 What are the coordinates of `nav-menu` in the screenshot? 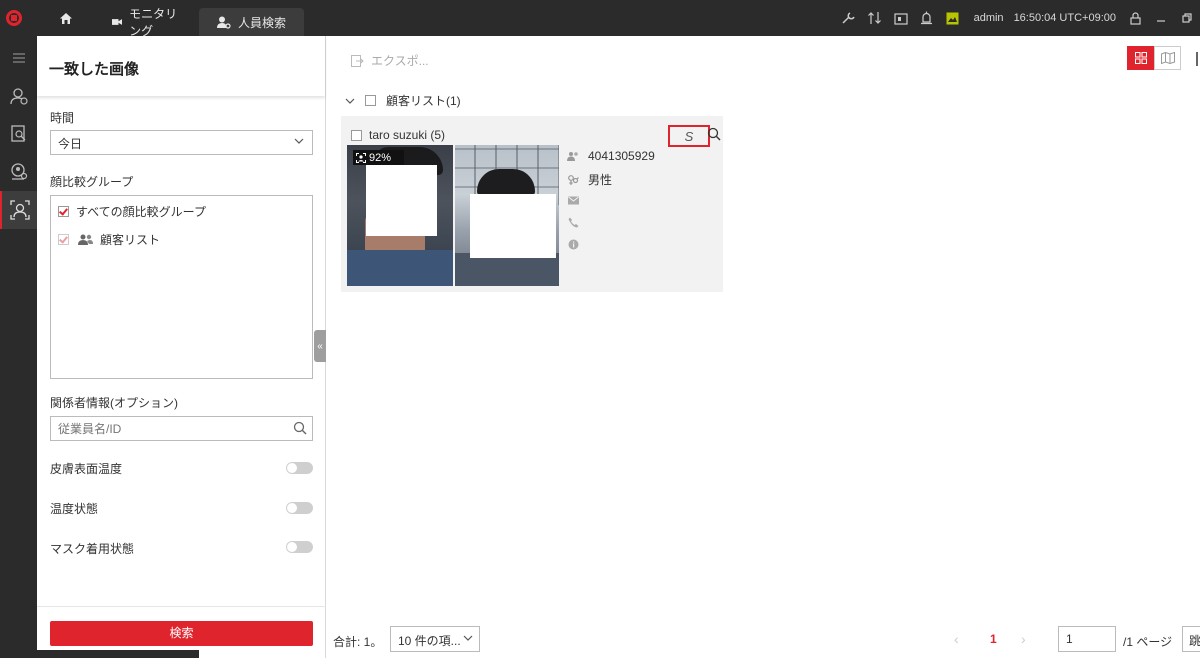 It's located at (18, 58).